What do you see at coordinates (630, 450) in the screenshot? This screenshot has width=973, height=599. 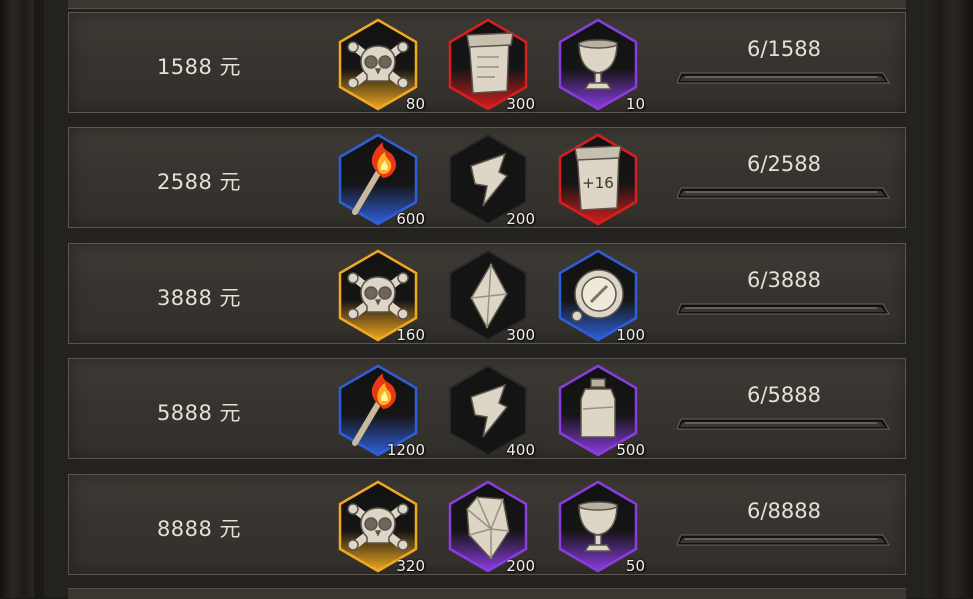 I see `item-quantity: 500` at bounding box center [630, 450].